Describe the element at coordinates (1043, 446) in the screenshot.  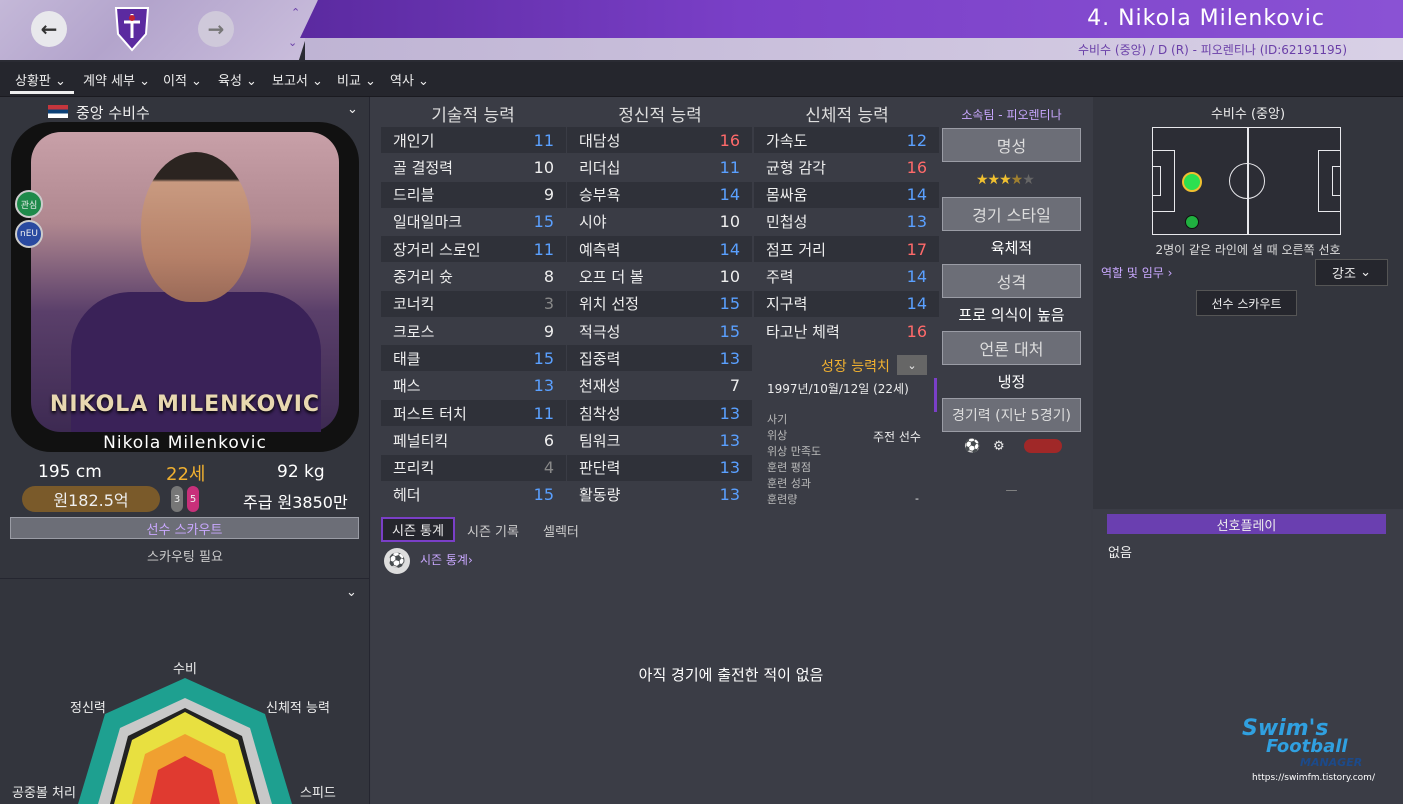
I see `form-indicator` at that location.